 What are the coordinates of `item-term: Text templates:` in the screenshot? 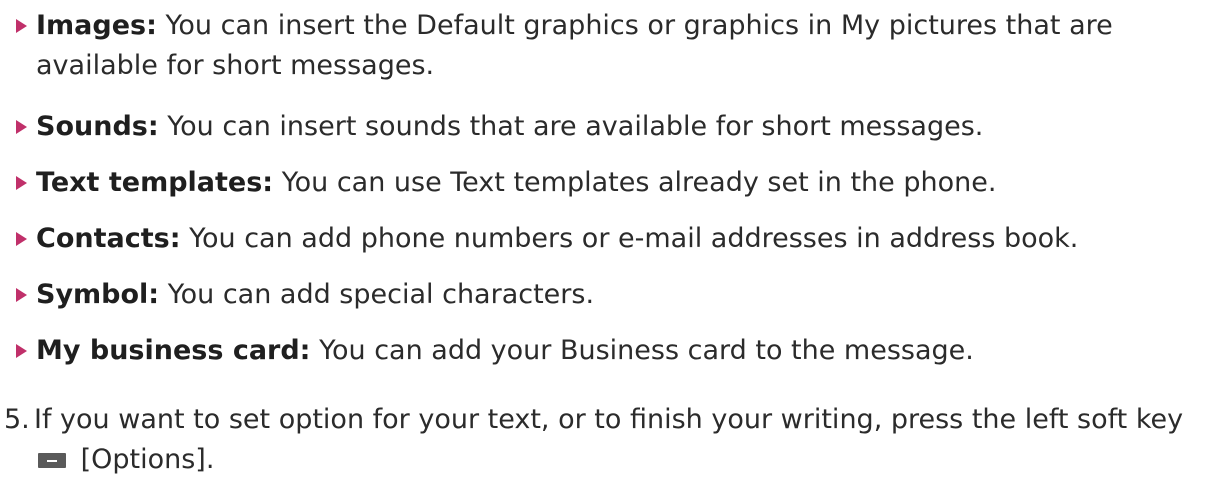 It's located at (155, 182).